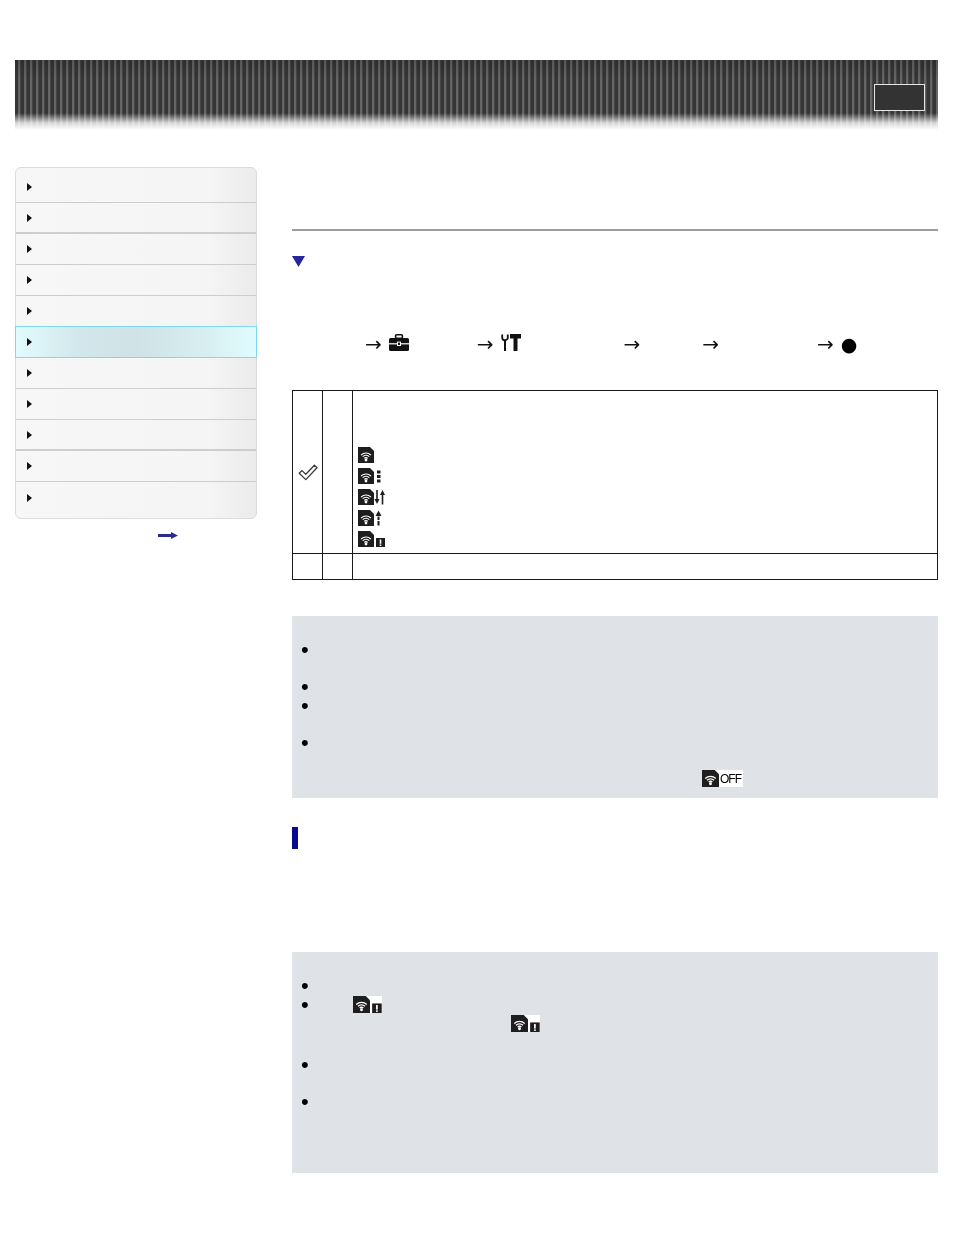  I want to click on down-triangle-icon, so click(298, 261).